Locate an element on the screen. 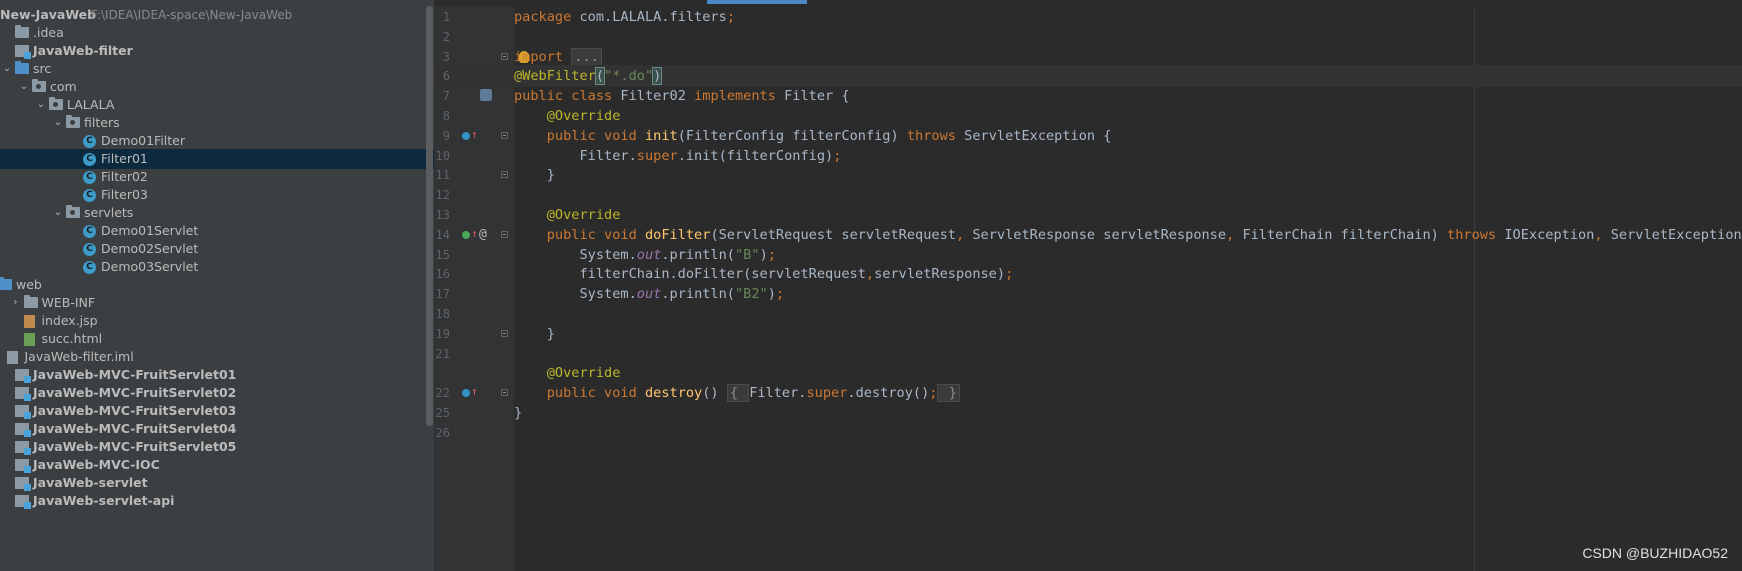 This screenshot has height=571, width=1742. tree-item: .idea is located at coordinates (217, 33).